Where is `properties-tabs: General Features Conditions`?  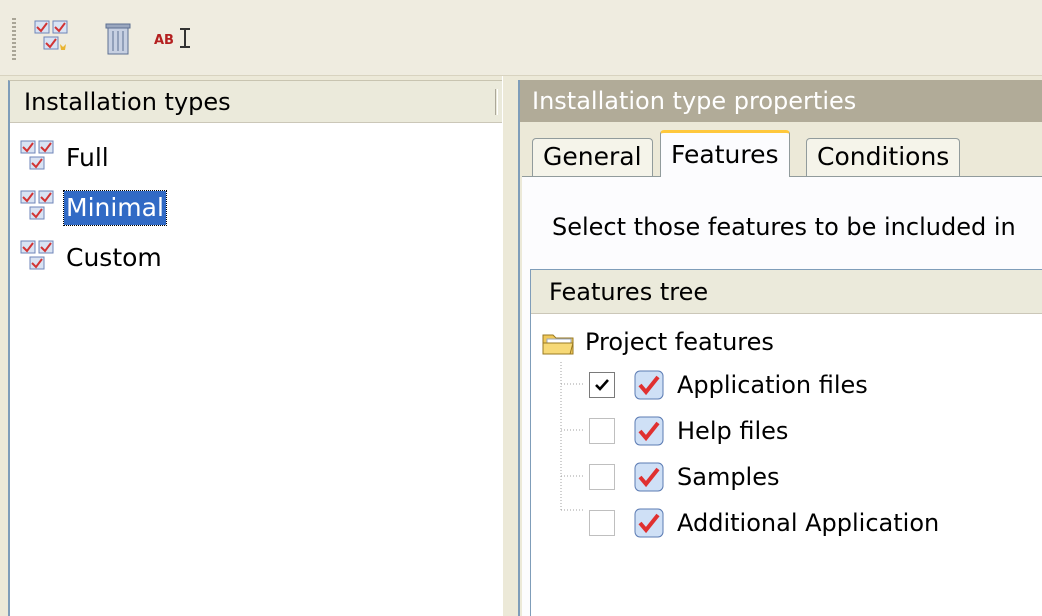
properties-tabs: General Features Conditions is located at coordinates (787, 153).